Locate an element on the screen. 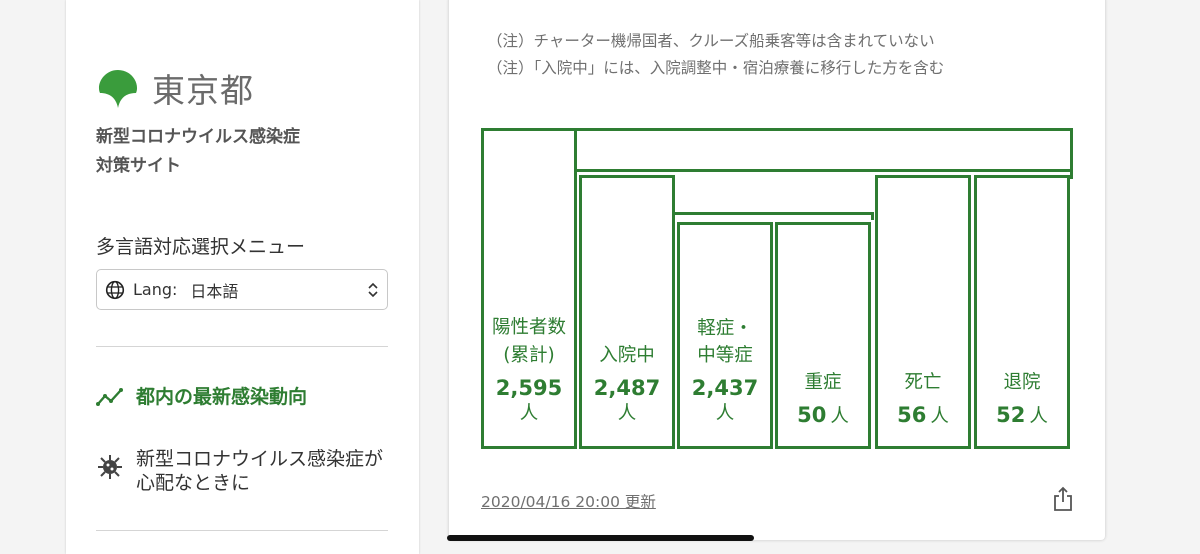 The width and height of the screenshot is (1200, 554). cell-value: 52 人 is located at coordinates (1022, 415).